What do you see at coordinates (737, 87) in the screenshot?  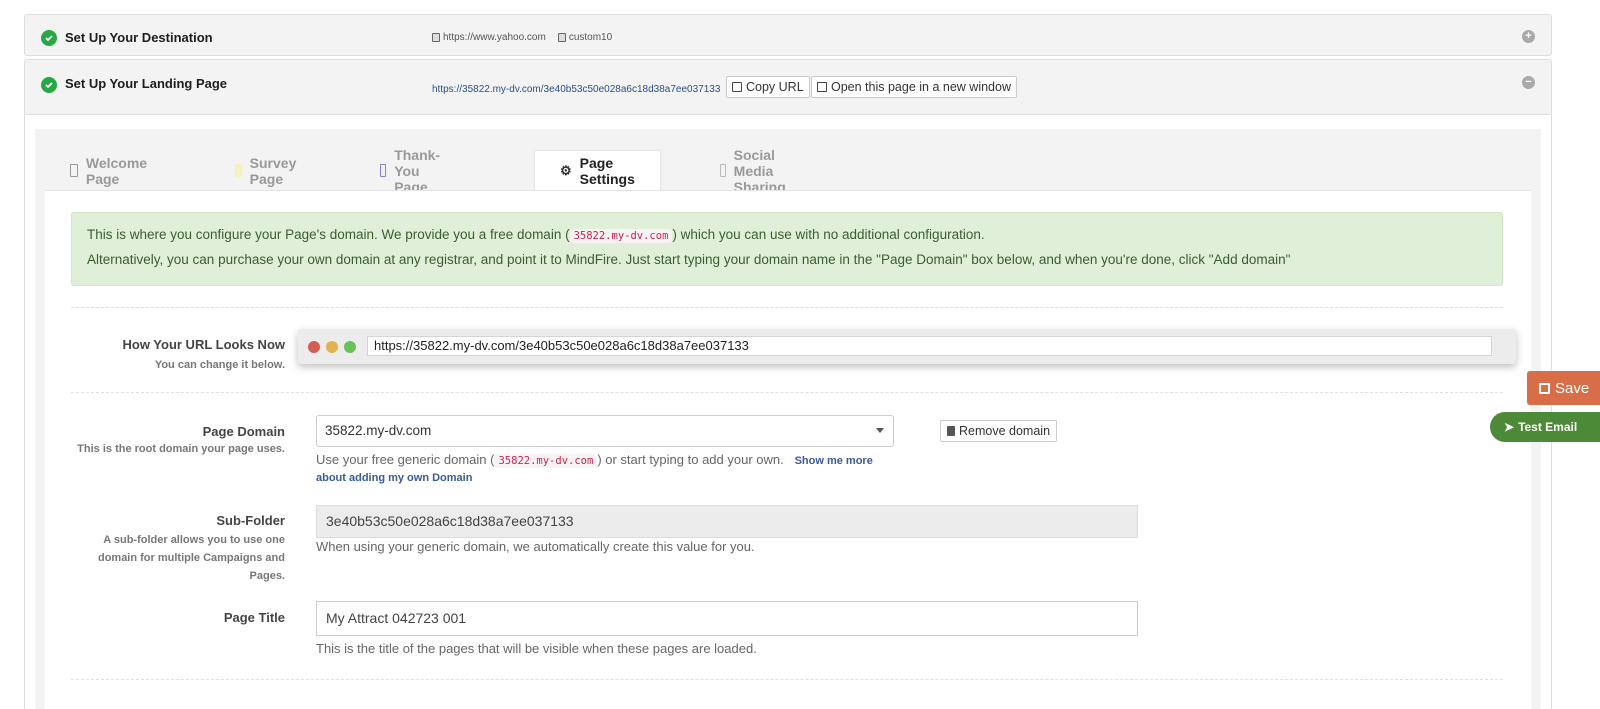 I see `copy-icon` at bounding box center [737, 87].